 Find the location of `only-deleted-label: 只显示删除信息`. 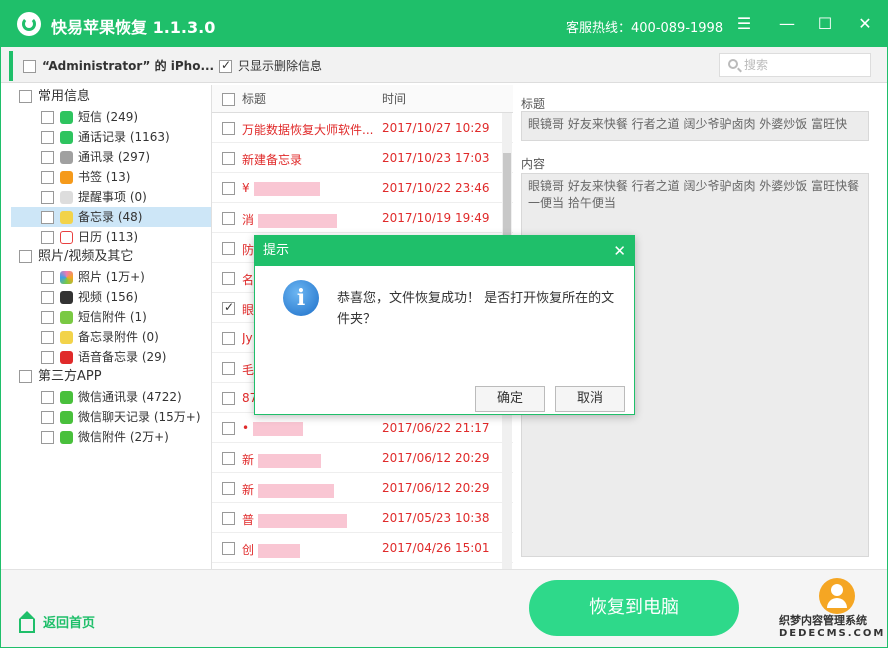

only-deleted-label: 只显示删除信息 is located at coordinates (280, 66).